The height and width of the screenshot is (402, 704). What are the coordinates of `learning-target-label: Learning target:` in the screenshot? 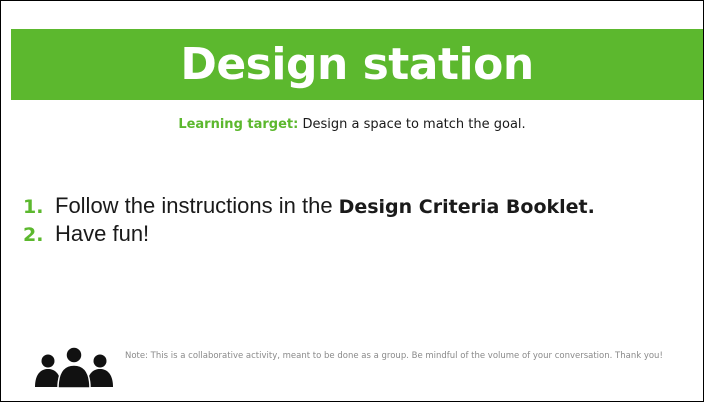 It's located at (238, 124).